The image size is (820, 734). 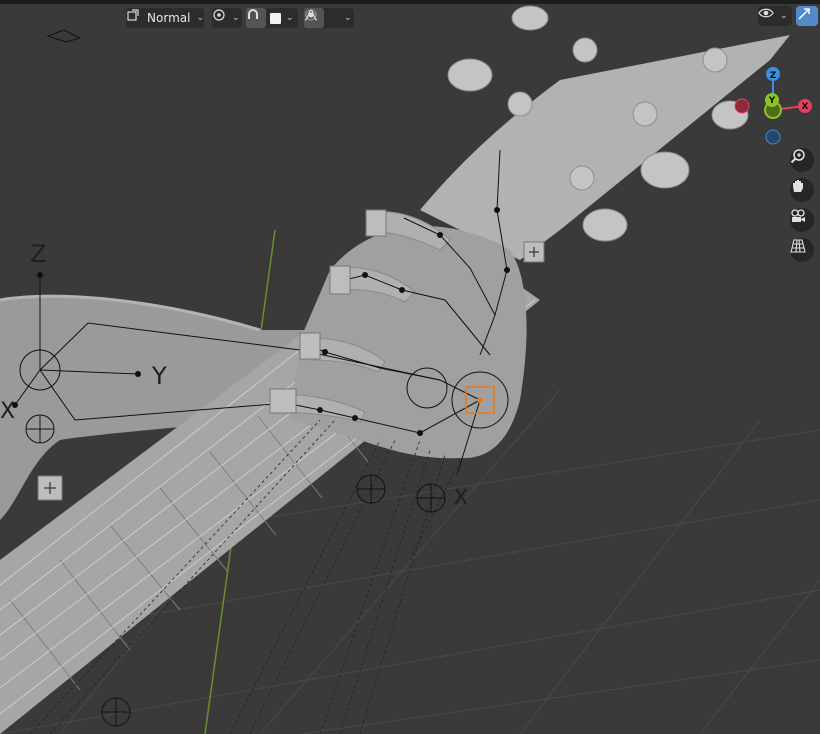 What do you see at coordinates (802, 250) in the screenshot?
I see `perspective-toggle-button` at bounding box center [802, 250].